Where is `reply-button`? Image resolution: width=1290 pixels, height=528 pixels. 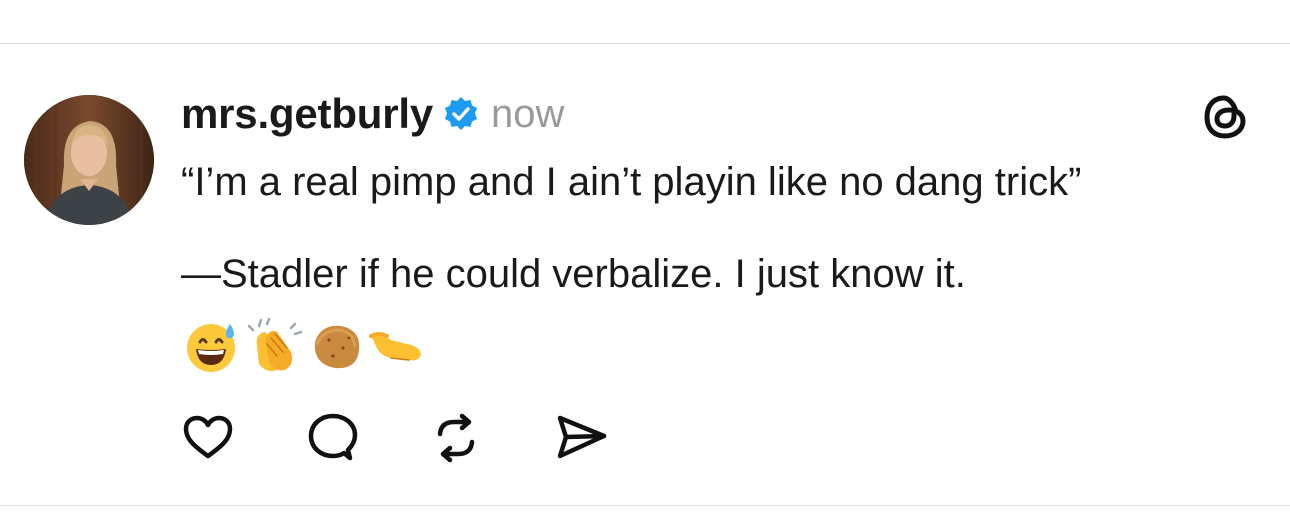
reply-button is located at coordinates (332, 438).